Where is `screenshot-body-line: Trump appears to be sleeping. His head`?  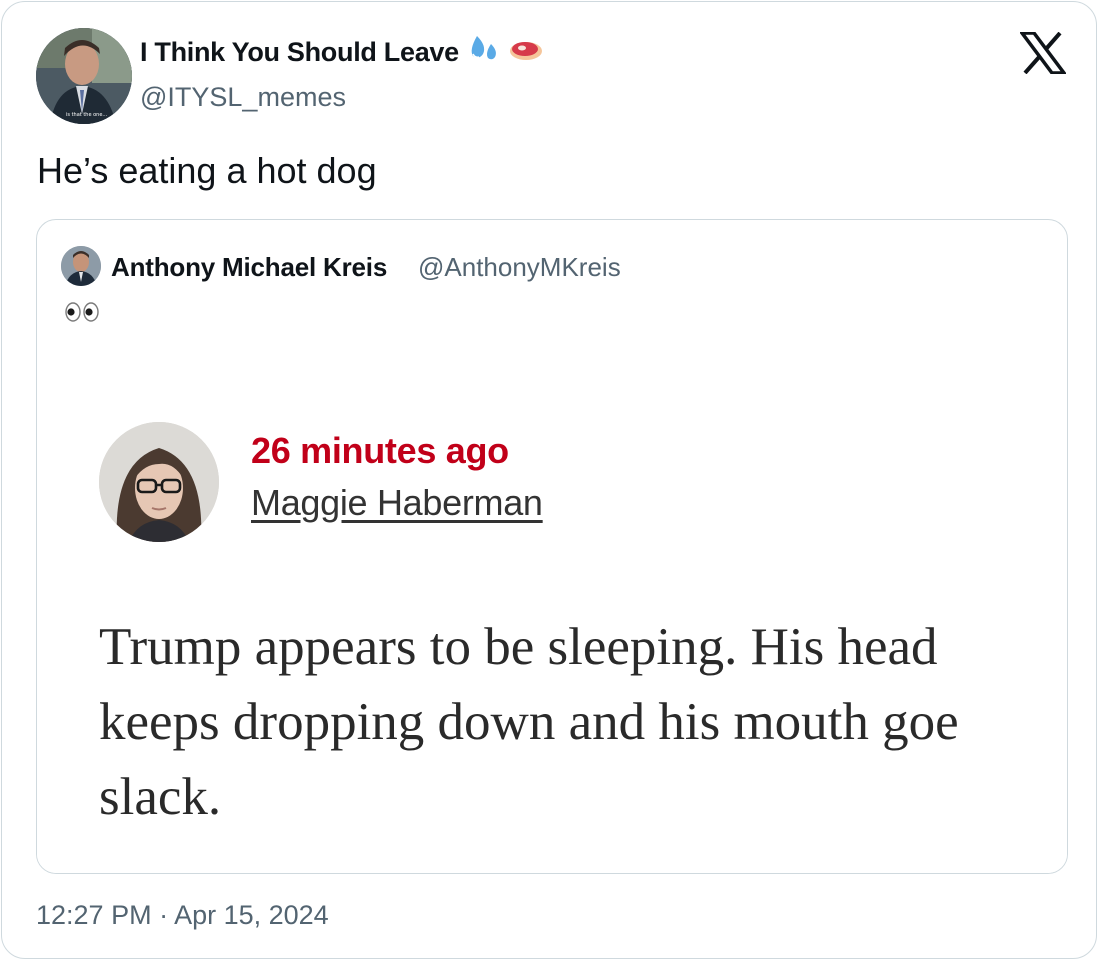 screenshot-body-line: Trump appears to be sleeping. His head is located at coordinates (518, 647).